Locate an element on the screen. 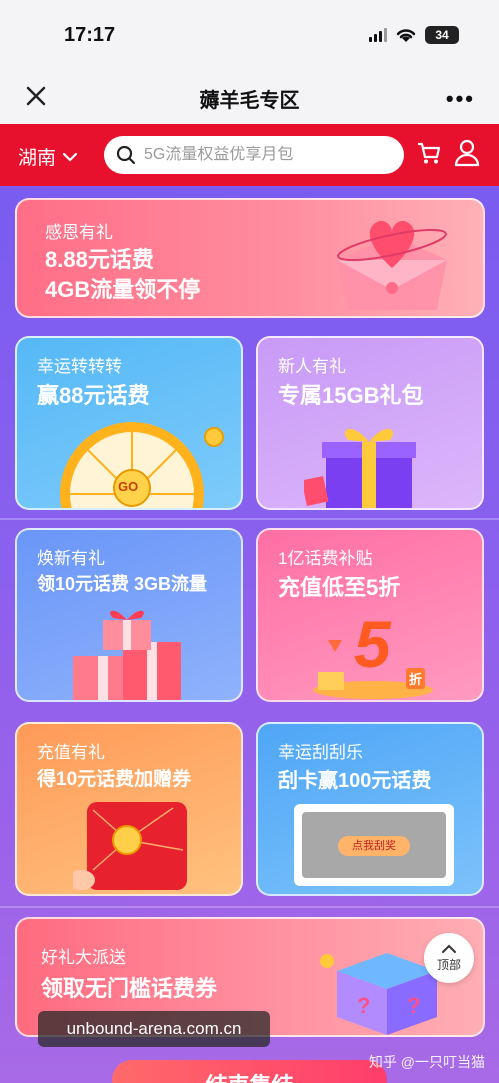  status-time: 17:17 is located at coordinates (90, 35).